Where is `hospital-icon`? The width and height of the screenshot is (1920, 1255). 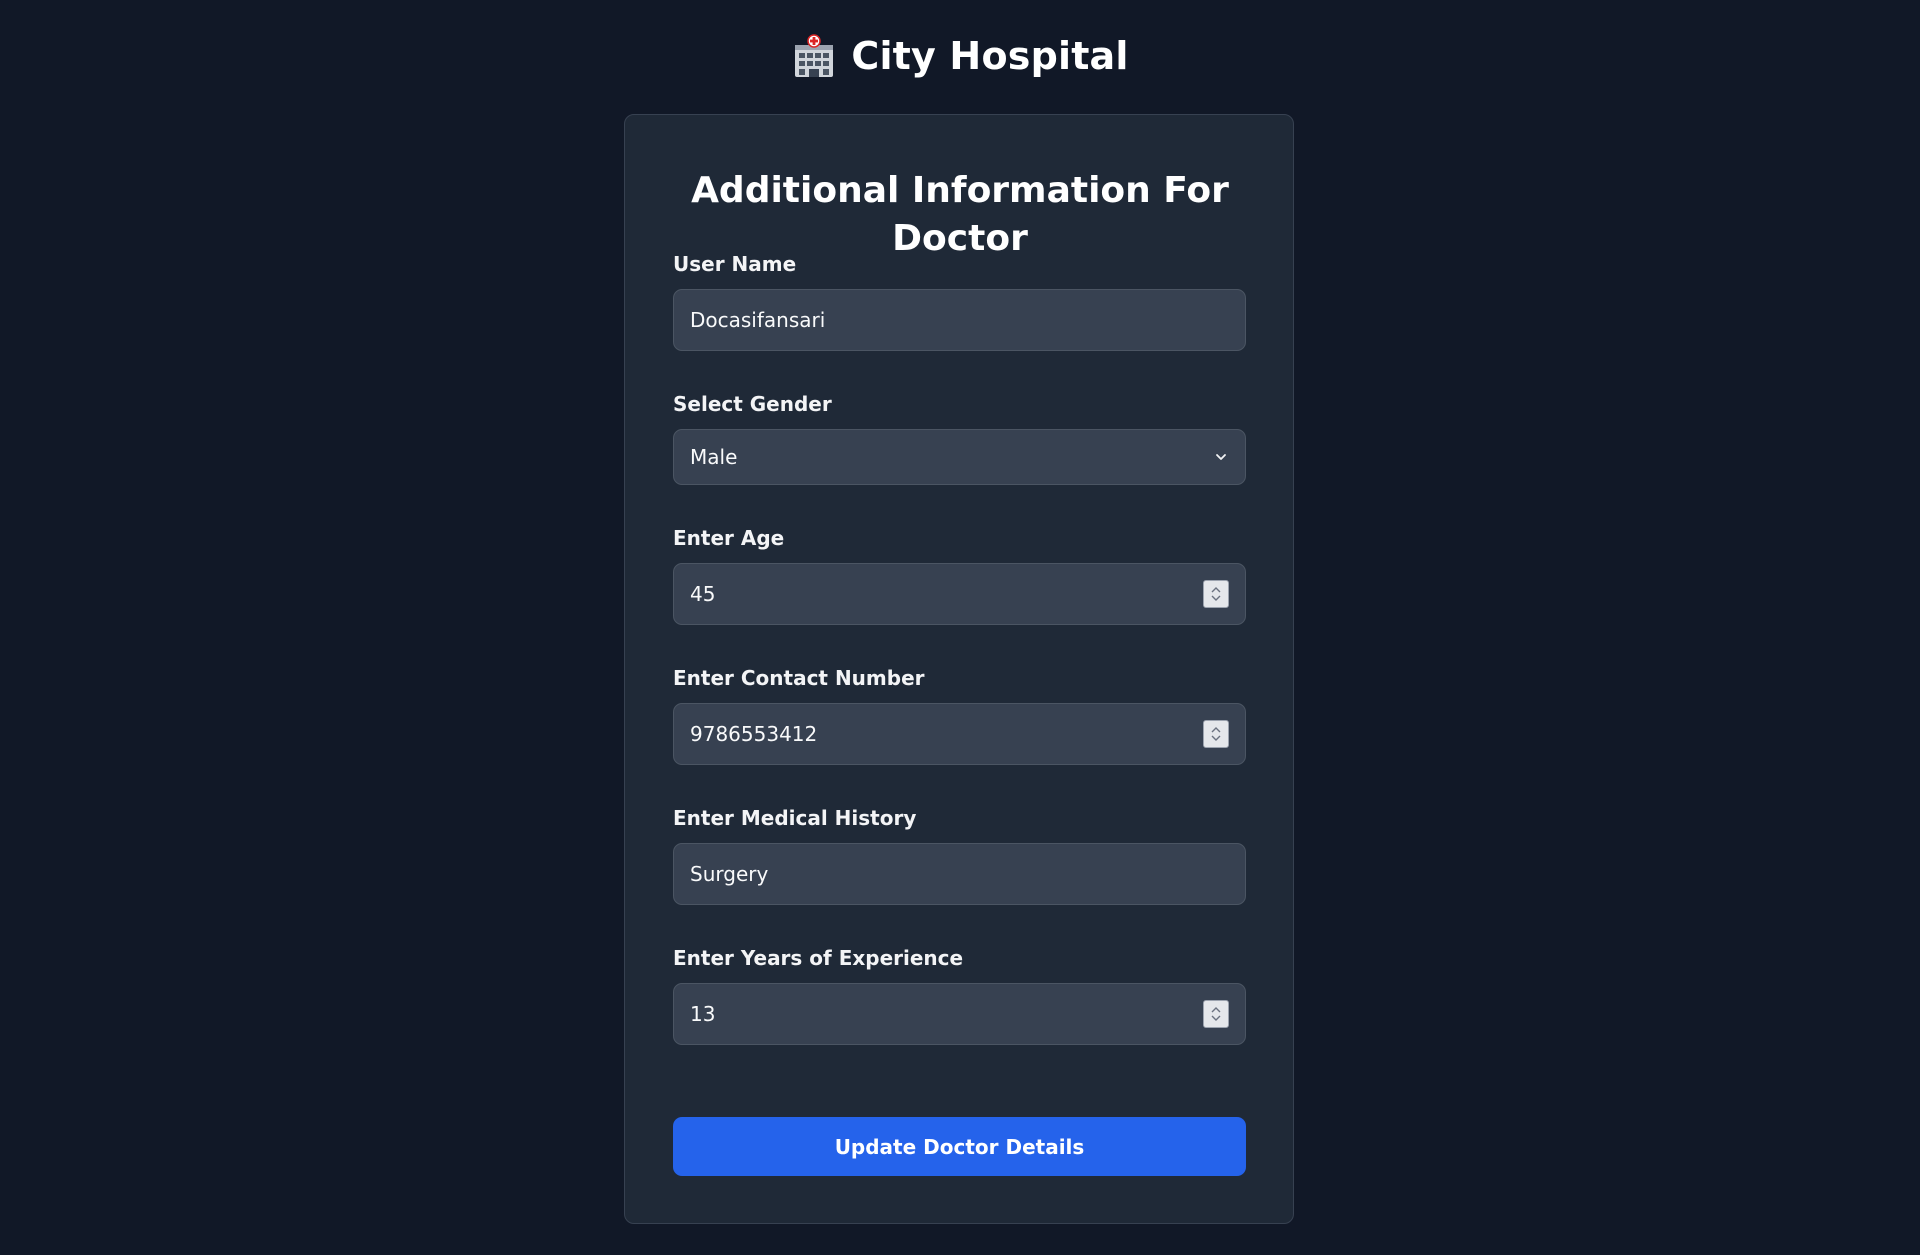 hospital-icon is located at coordinates (814, 56).